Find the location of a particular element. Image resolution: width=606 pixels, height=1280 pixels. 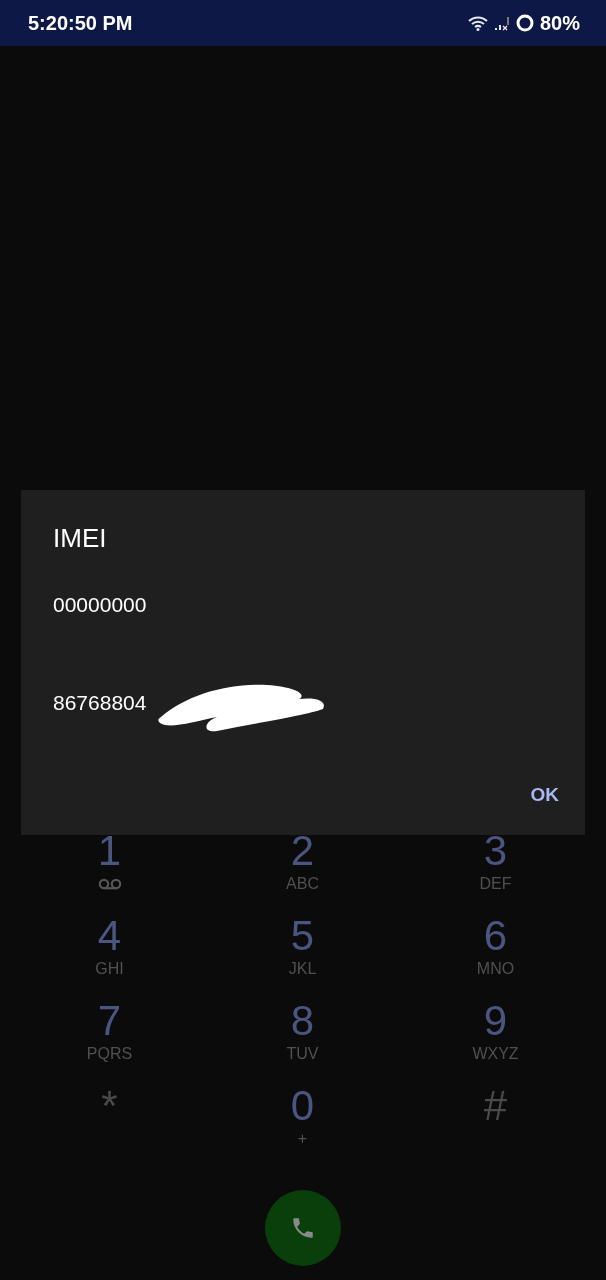

key-letters: + is located at coordinates (302, 1139).